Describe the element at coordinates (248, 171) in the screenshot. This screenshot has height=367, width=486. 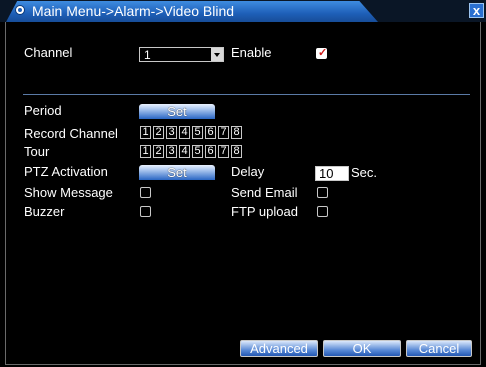
I see `delay-label: Delay` at that location.